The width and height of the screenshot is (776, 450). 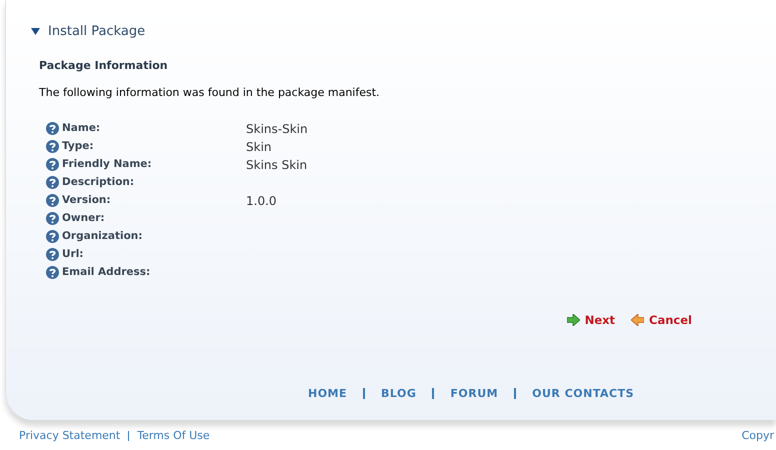 What do you see at coordinates (81, 128) in the screenshot?
I see `field-label: Name:` at bounding box center [81, 128].